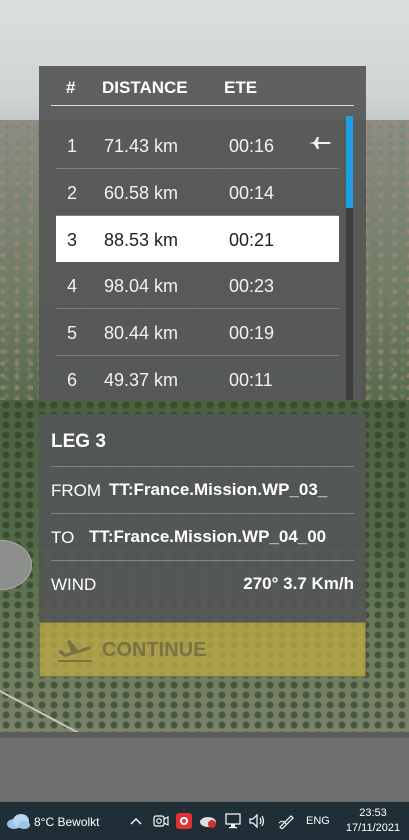  I want to click on windows-taskbar: 8°C Bewolkt ENG 23:53 17/11/2021, so click(204, 821).